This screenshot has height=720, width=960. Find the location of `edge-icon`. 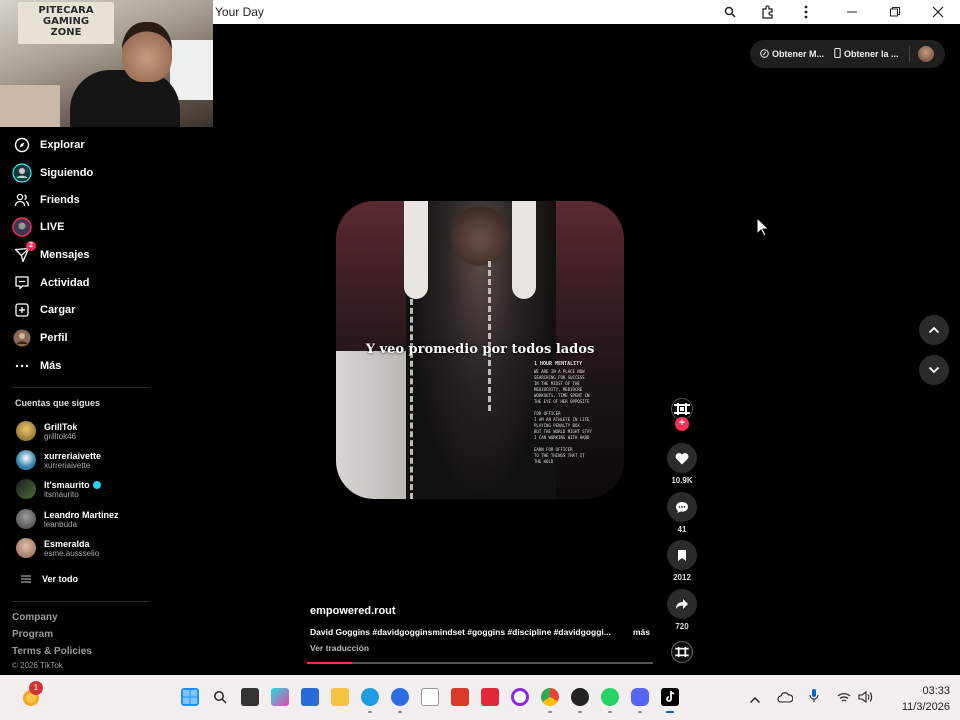

edge-icon is located at coordinates (370, 697).